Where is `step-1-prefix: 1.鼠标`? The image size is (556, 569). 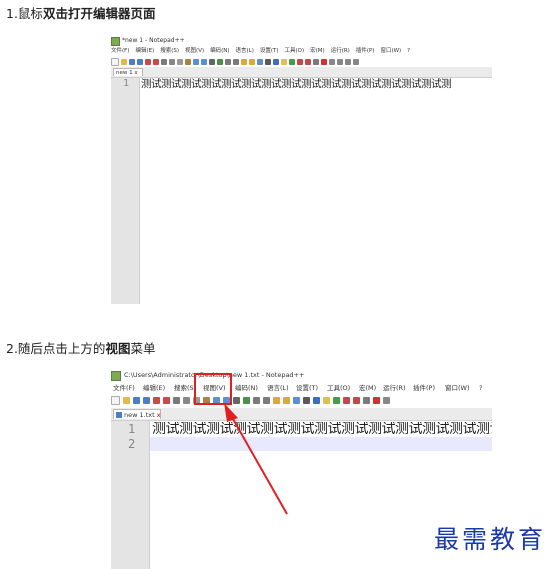 step-1-prefix: 1.鼠标 is located at coordinates (24, 13).